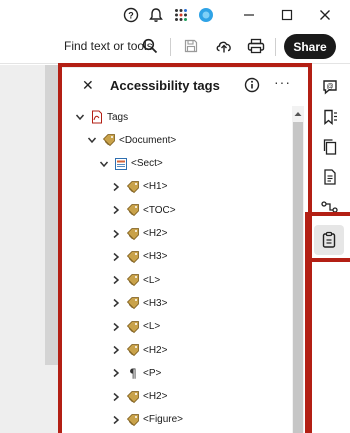 This screenshot has height=433, width=350. What do you see at coordinates (287, 15) in the screenshot?
I see `maximize-icon` at bounding box center [287, 15].